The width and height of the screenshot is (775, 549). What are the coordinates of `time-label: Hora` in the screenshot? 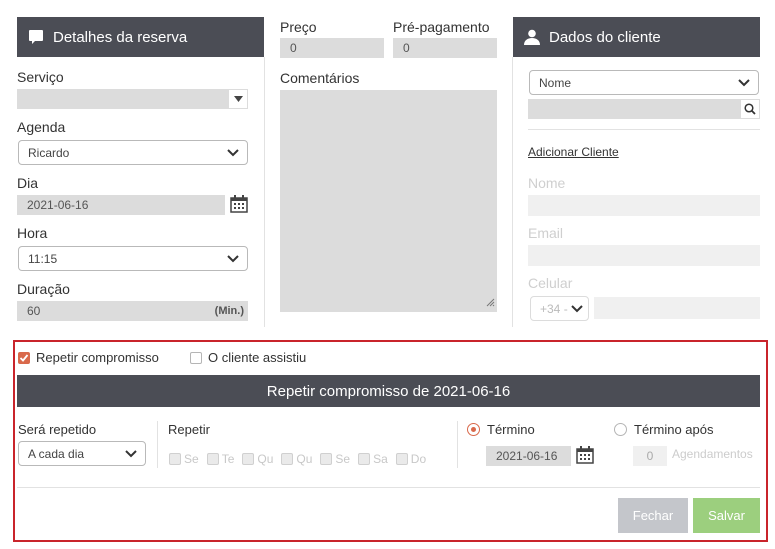 It's located at (32, 233).